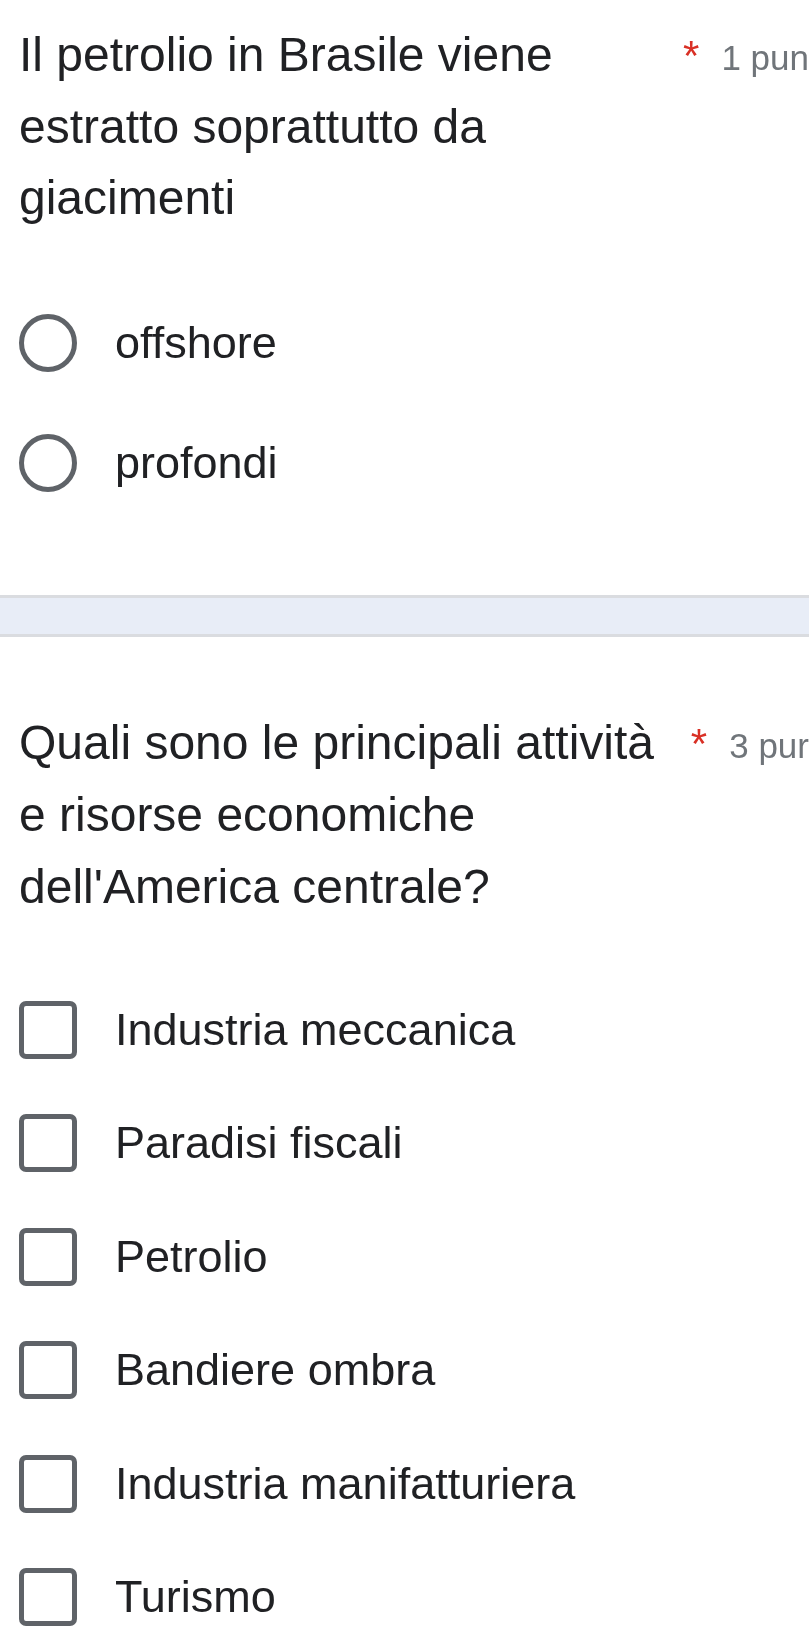 Image resolution: width=809 pixels, height=1639 pixels. What do you see at coordinates (195, 1597) in the screenshot?
I see `option-label: Turismo` at bounding box center [195, 1597].